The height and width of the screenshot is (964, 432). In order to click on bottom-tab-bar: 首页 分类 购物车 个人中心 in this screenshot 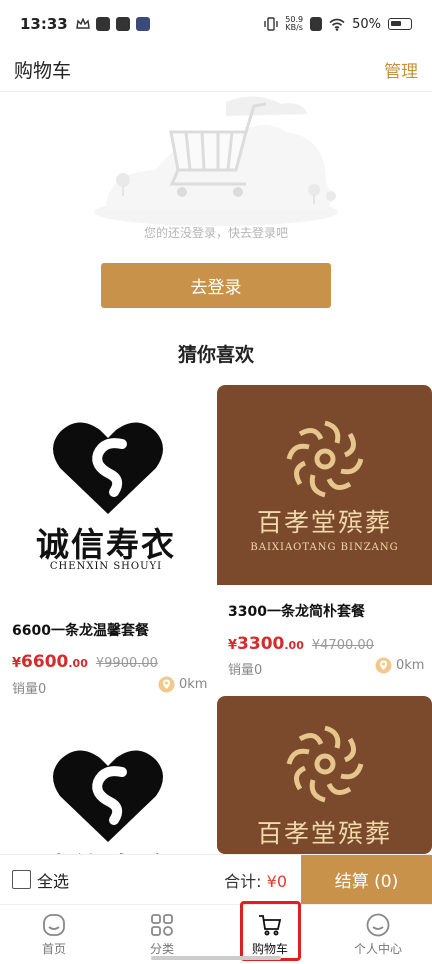, I will do `click(216, 934)`.